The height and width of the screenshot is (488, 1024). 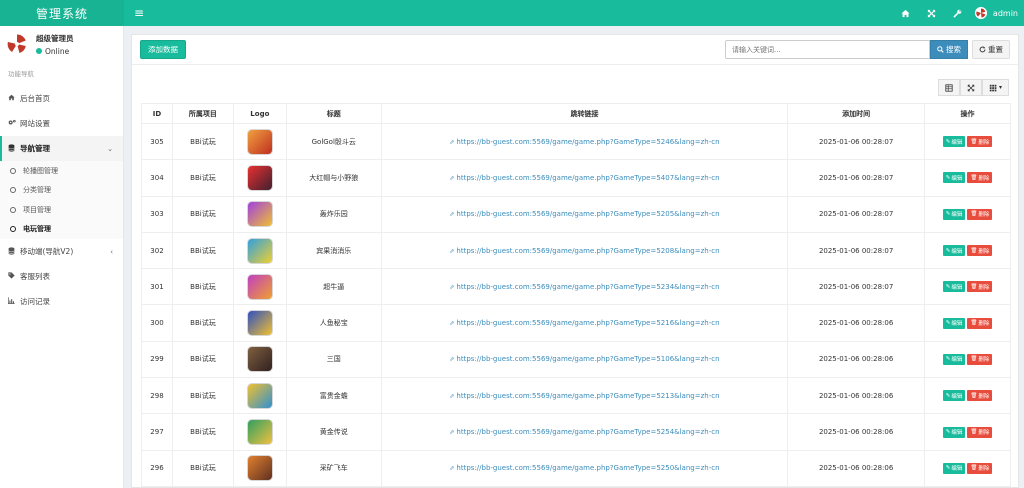 I want to click on sidebar-subitem-games: 电玩管理, so click(x=61, y=229).